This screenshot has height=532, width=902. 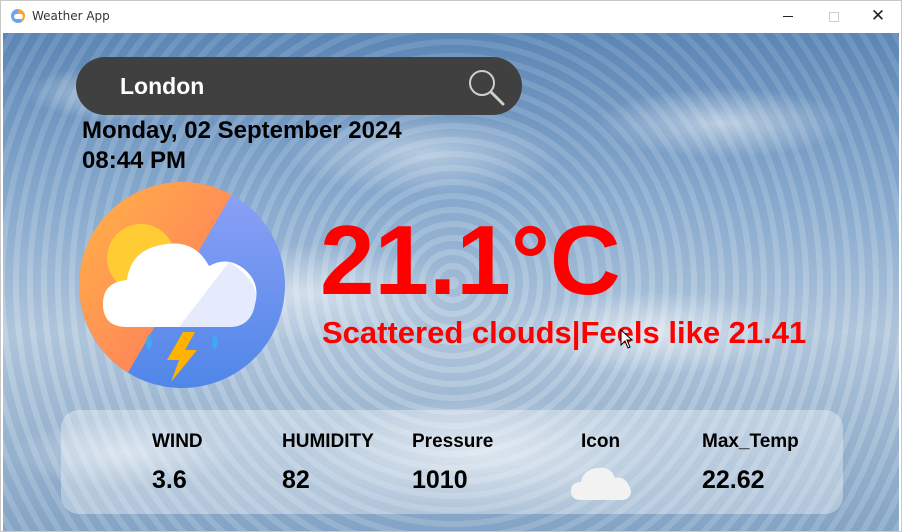 What do you see at coordinates (18, 16) in the screenshot?
I see `weather-app-icon` at bounding box center [18, 16].